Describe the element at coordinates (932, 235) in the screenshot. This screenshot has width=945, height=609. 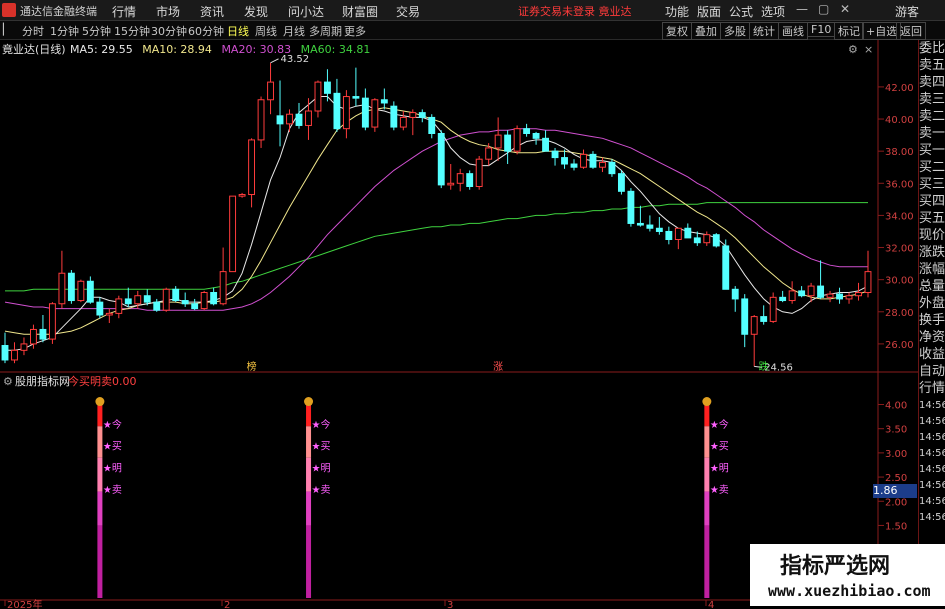
I see `quote-field-label: 现价` at that location.